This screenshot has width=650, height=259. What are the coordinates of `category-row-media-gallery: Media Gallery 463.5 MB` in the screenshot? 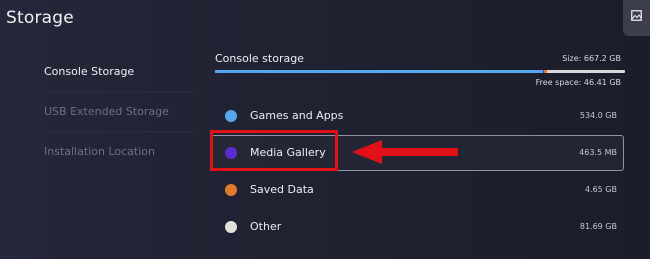 It's located at (417, 153).